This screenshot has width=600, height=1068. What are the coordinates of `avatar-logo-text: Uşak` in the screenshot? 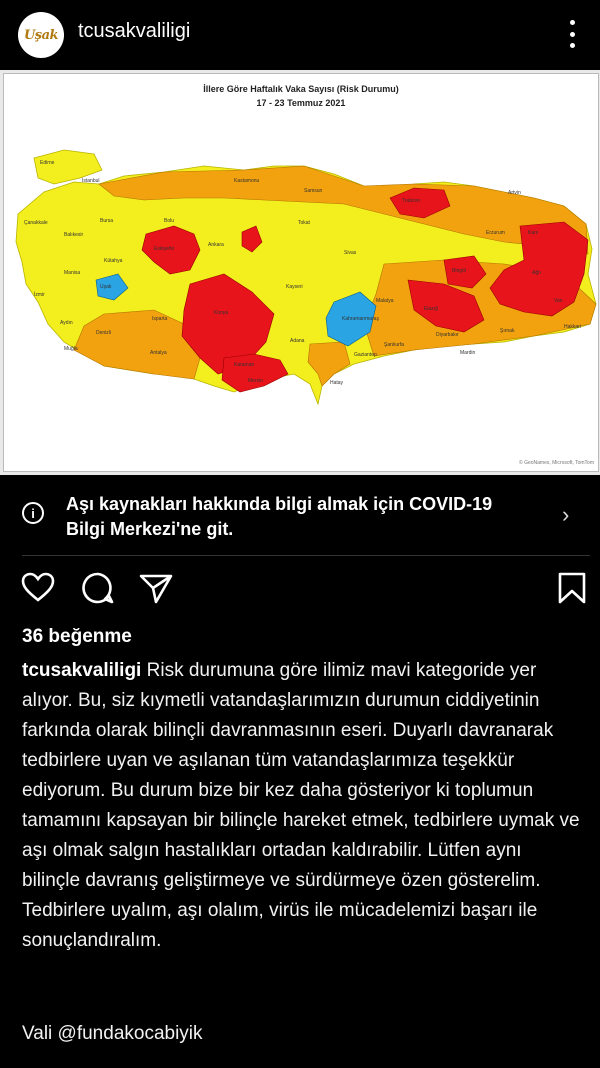 It's located at (41, 35).